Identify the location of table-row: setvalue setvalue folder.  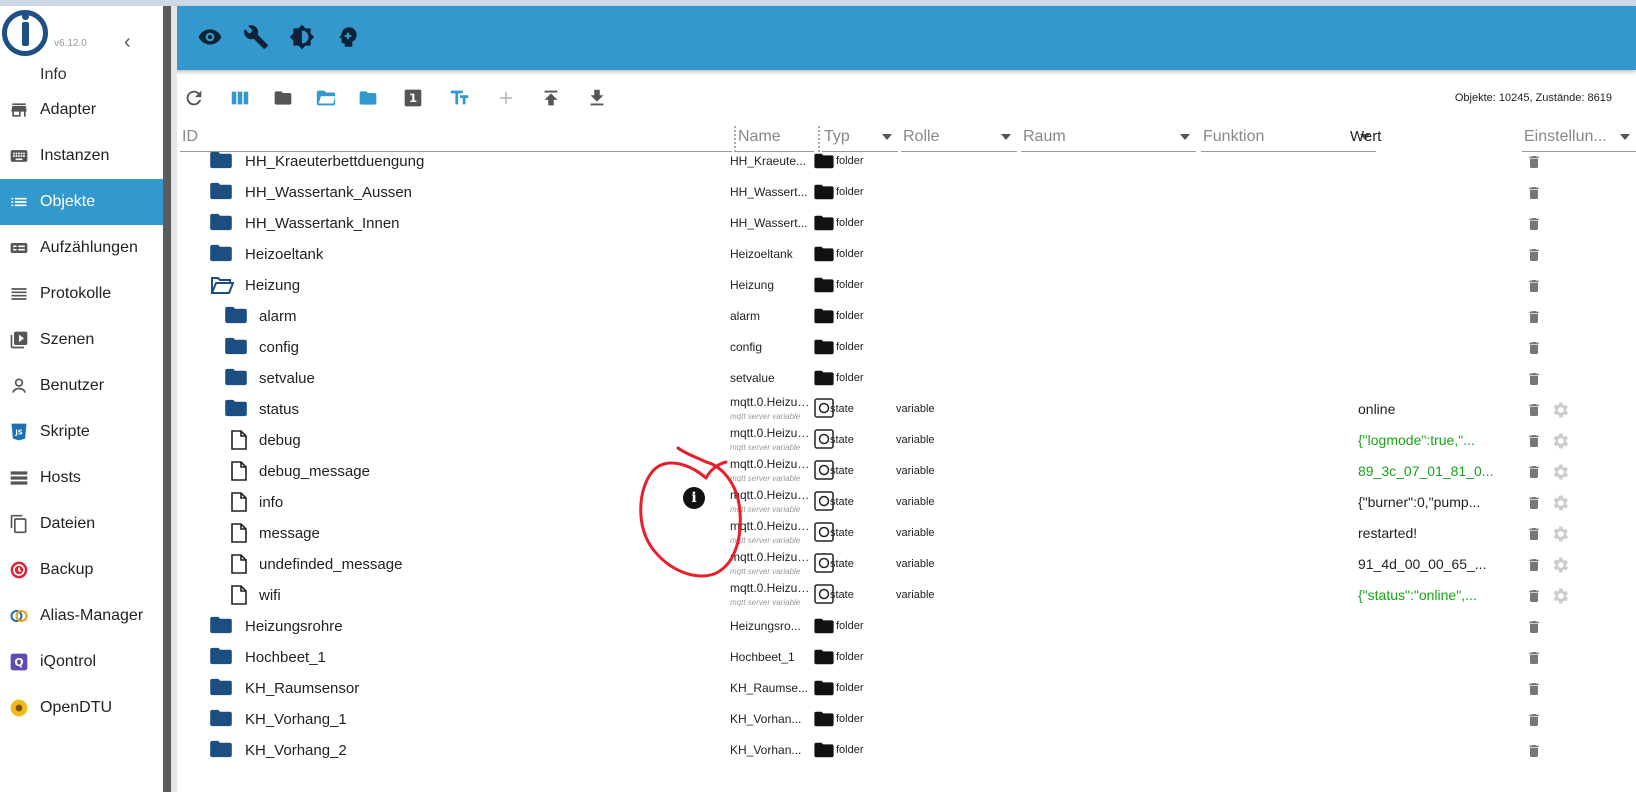
(908, 379).